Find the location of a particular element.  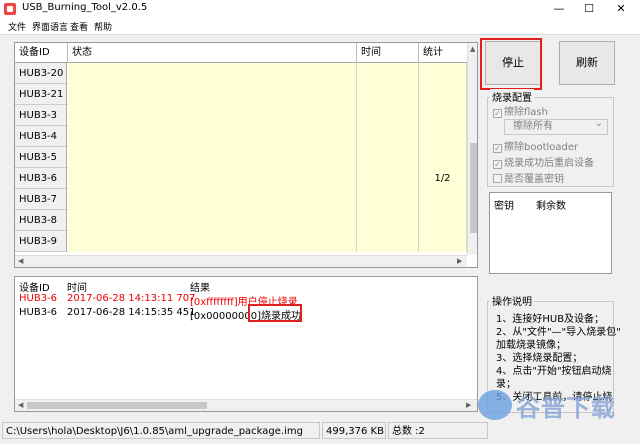

grid-horizontal-scrollbar: ◀ ▶ is located at coordinates (241, 261).